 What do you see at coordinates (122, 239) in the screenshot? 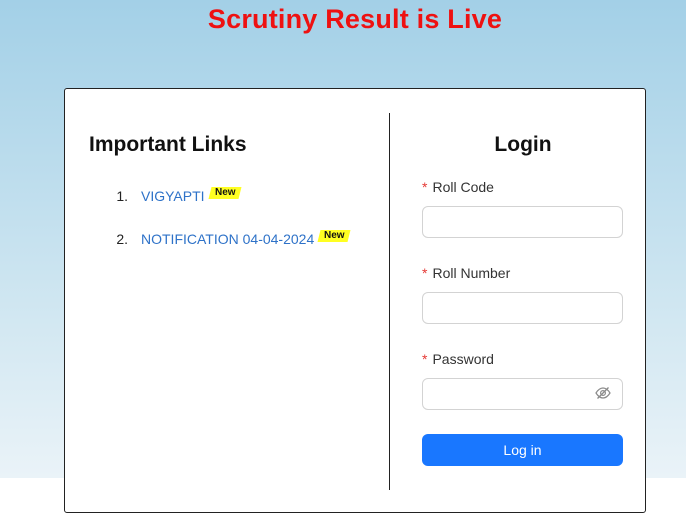
I see `list-item-number: 2.` at bounding box center [122, 239].